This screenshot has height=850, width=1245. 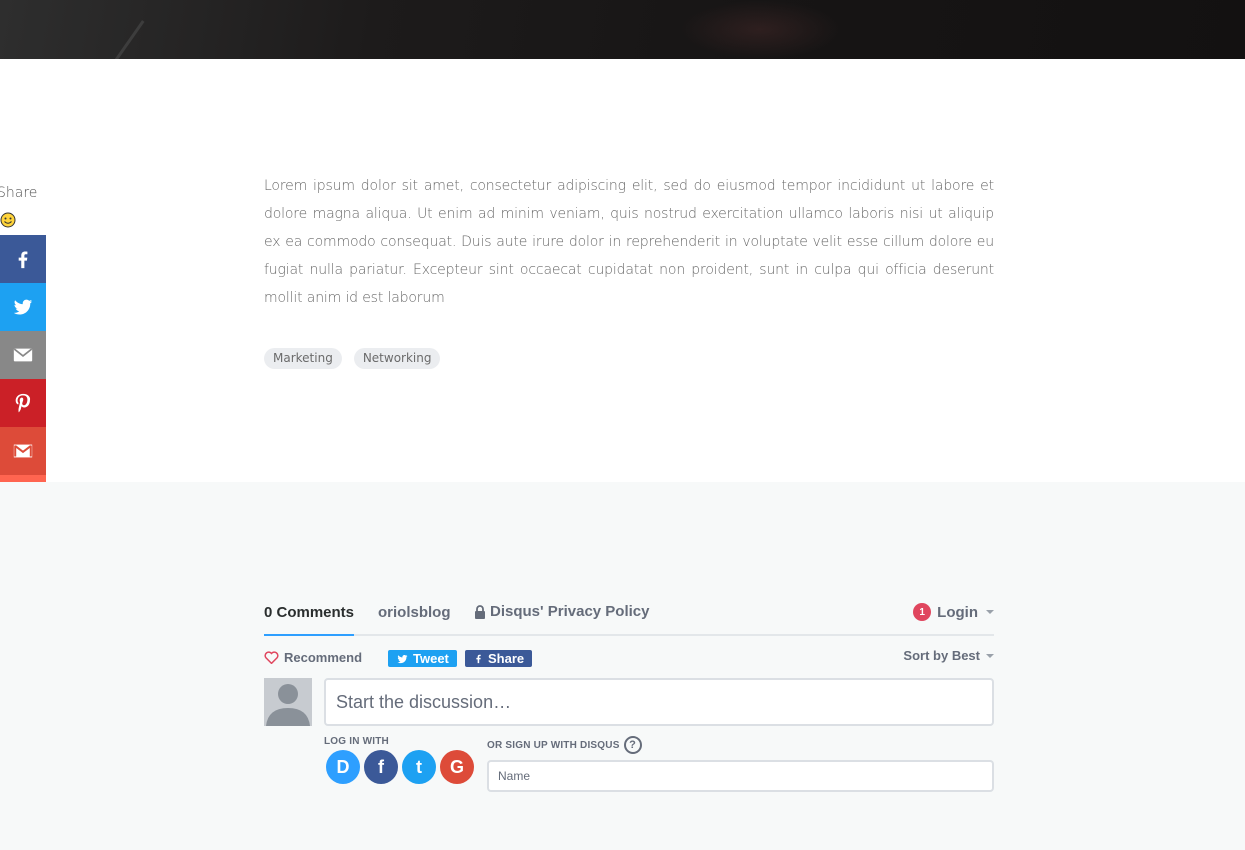 I want to click on google-login-icon: G, so click(x=457, y=767).